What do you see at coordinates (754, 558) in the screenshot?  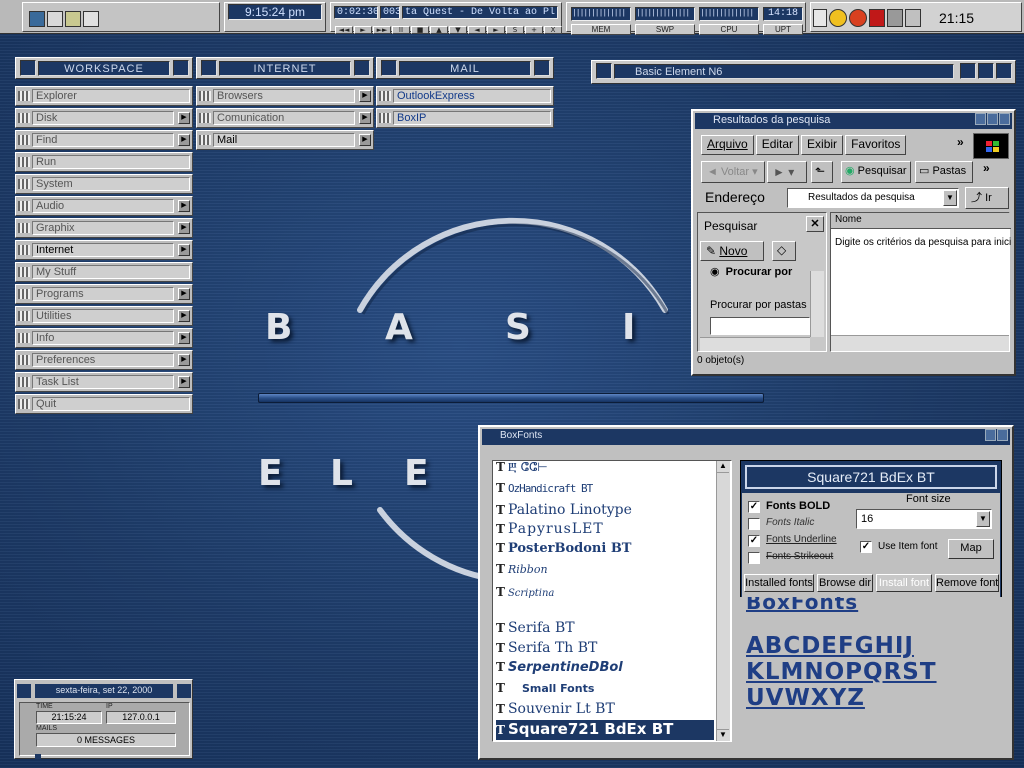 I see `strikeout-checkbox` at bounding box center [754, 558].